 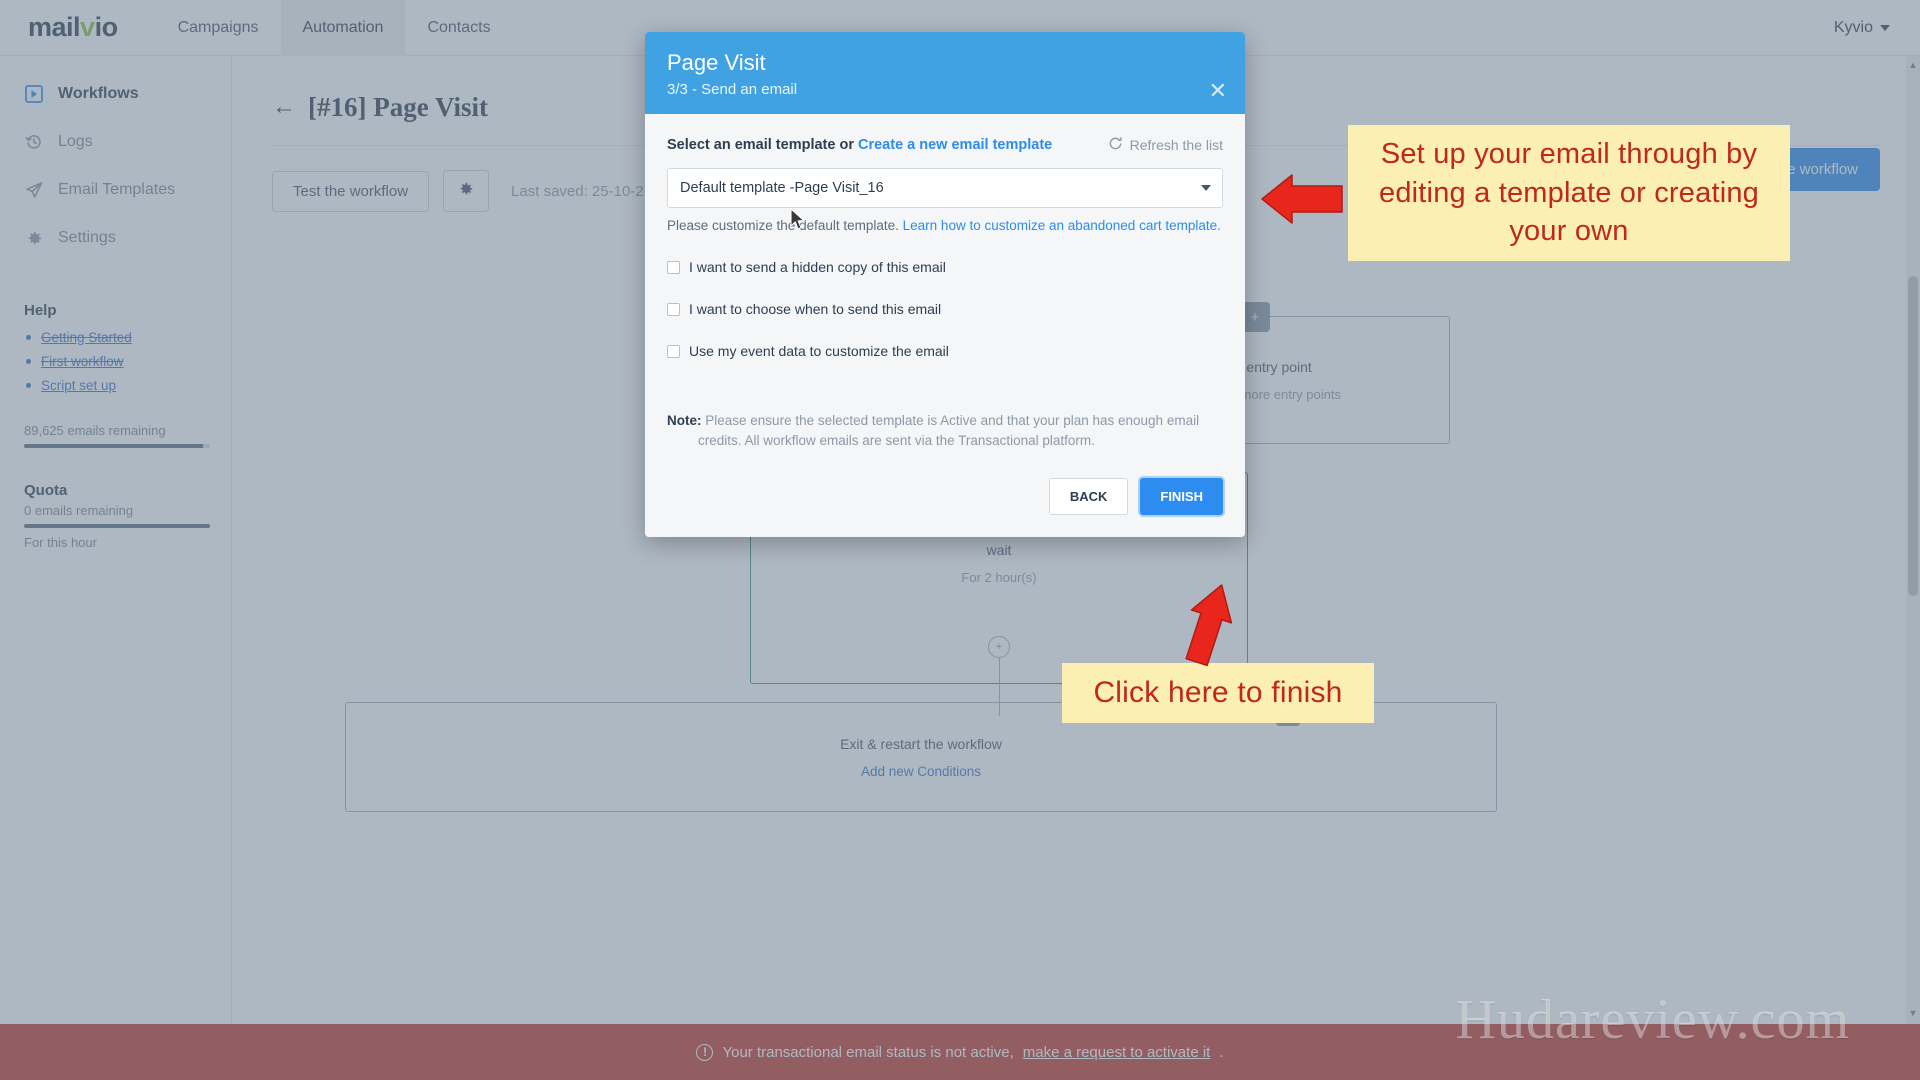 I want to click on choose-when-label: I want to choose when to send this email, so click(x=815, y=309).